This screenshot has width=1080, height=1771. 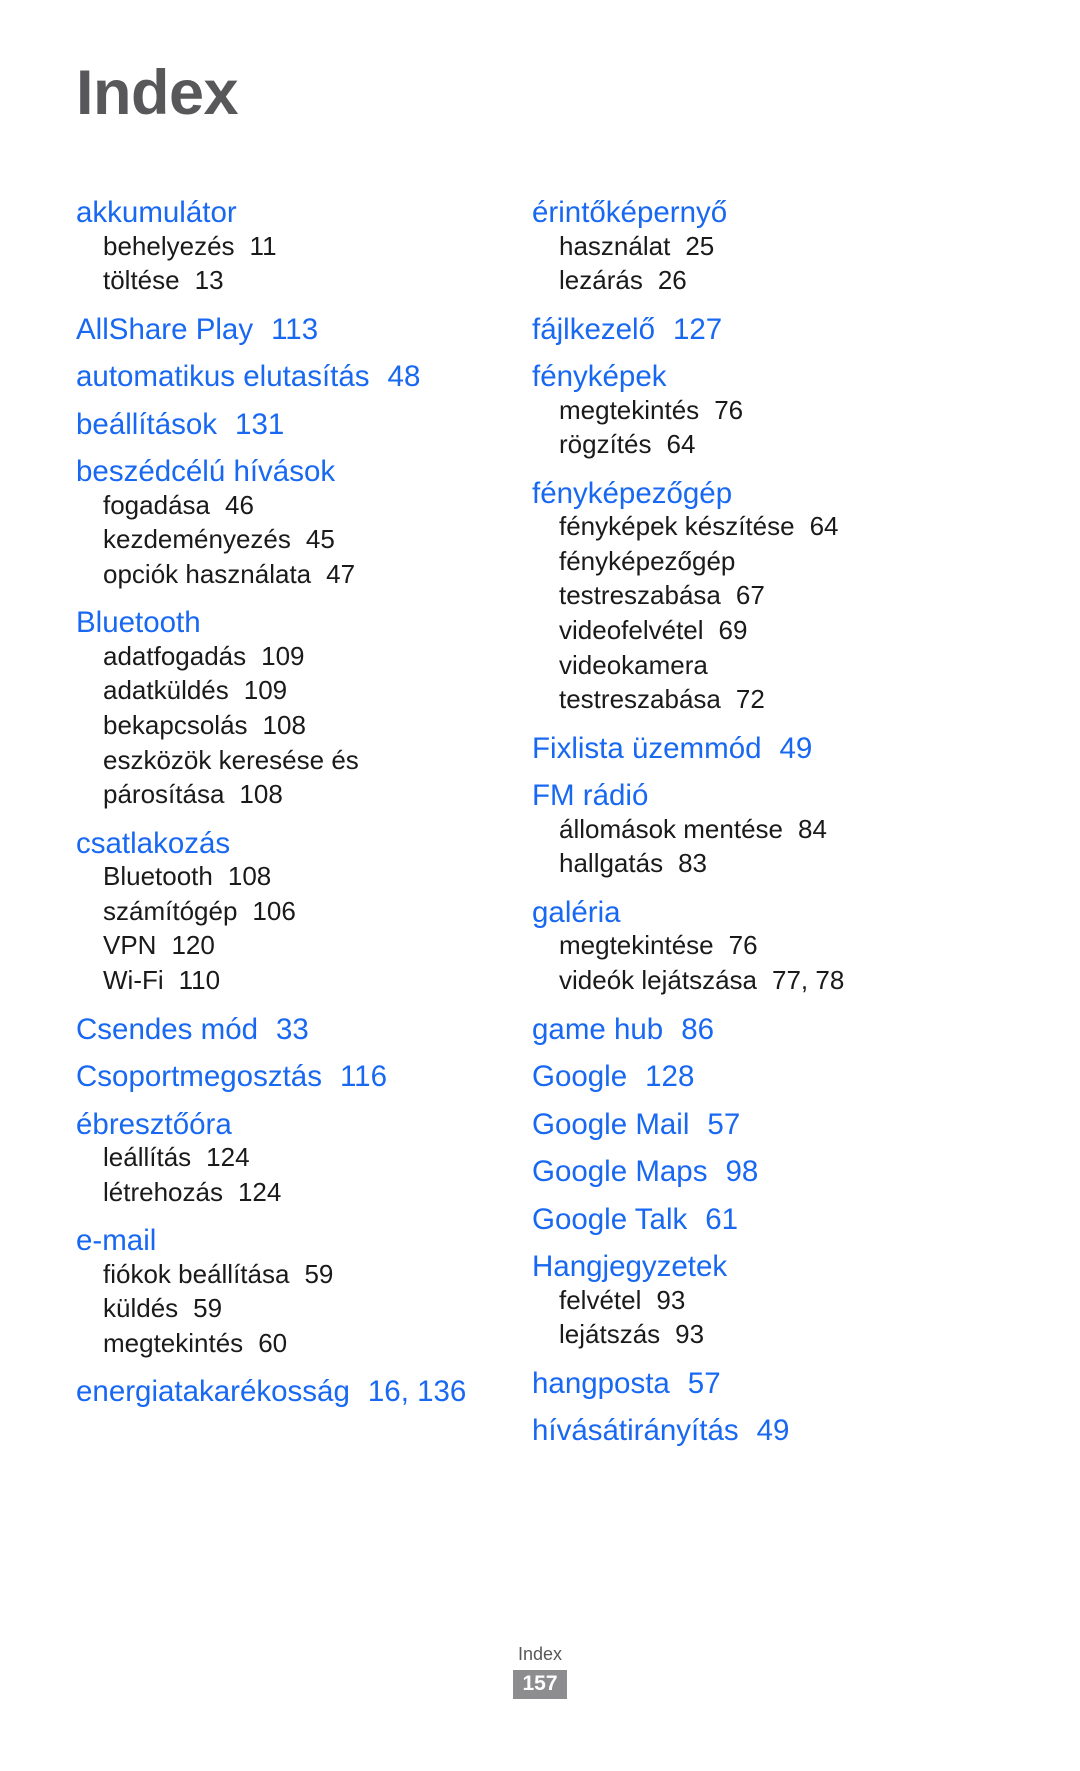 I want to click on index-heading-page-number: 16, 136, so click(x=417, y=1392).